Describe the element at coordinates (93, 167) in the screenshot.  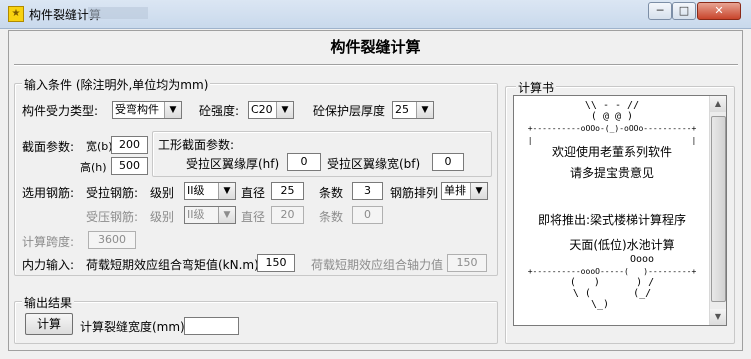
I see `height-label: 高(h)` at that location.